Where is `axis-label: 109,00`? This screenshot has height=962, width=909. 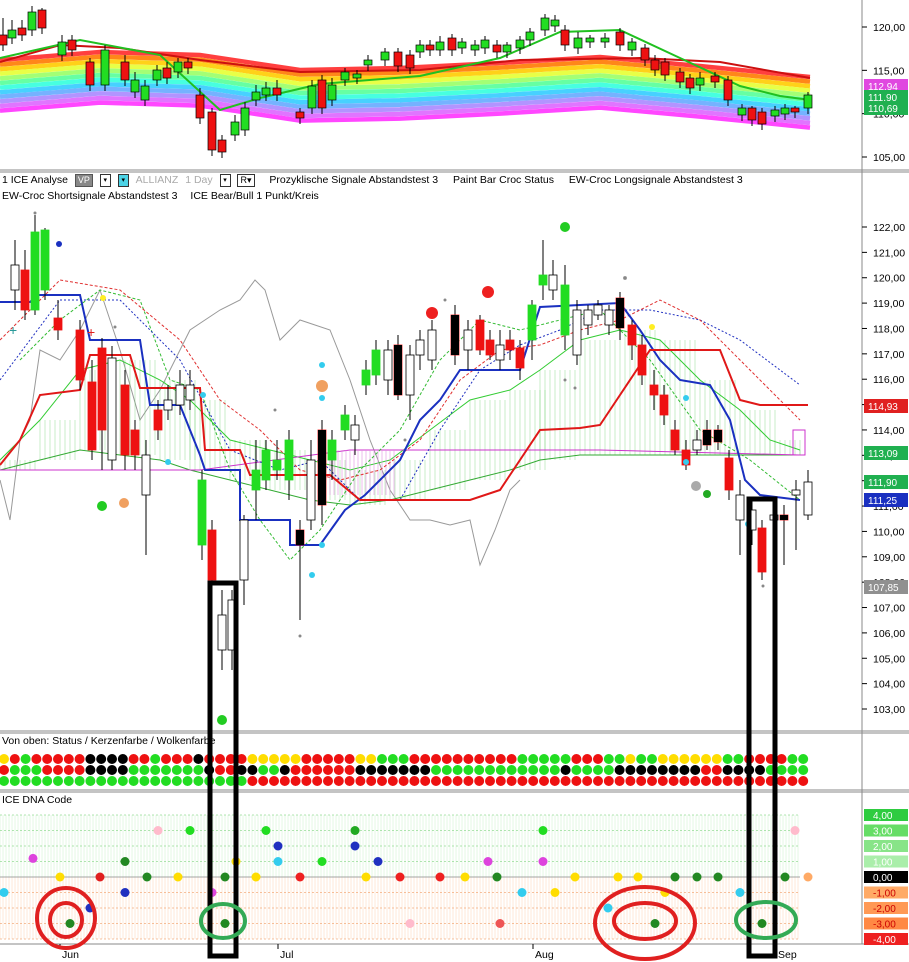
axis-label: 109,00 is located at coordinates (889, 558).